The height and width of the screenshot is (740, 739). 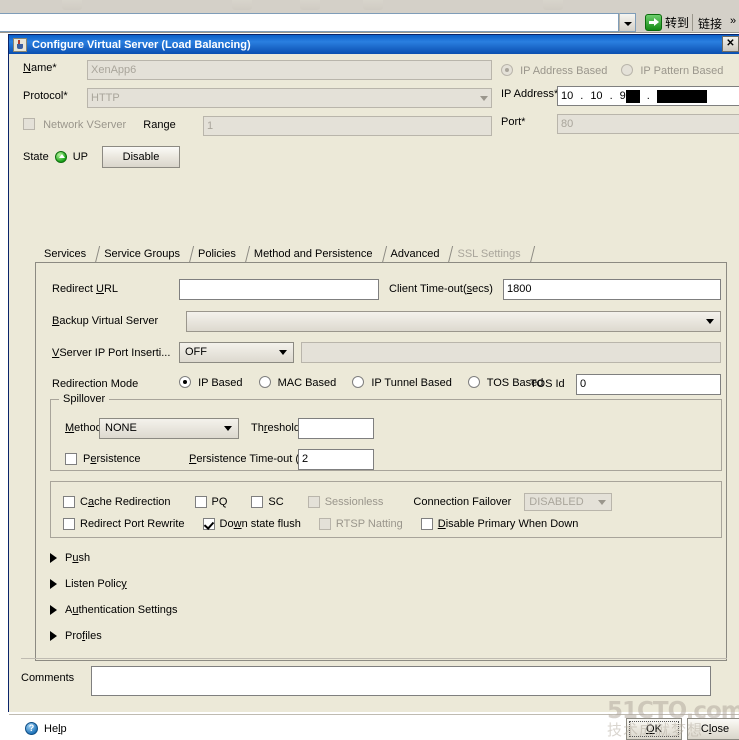 What do you see at coordinates (142, 254) in the screenshot?
I see `tab-service-groups: Service Groups` at bounding box center [142, 254].